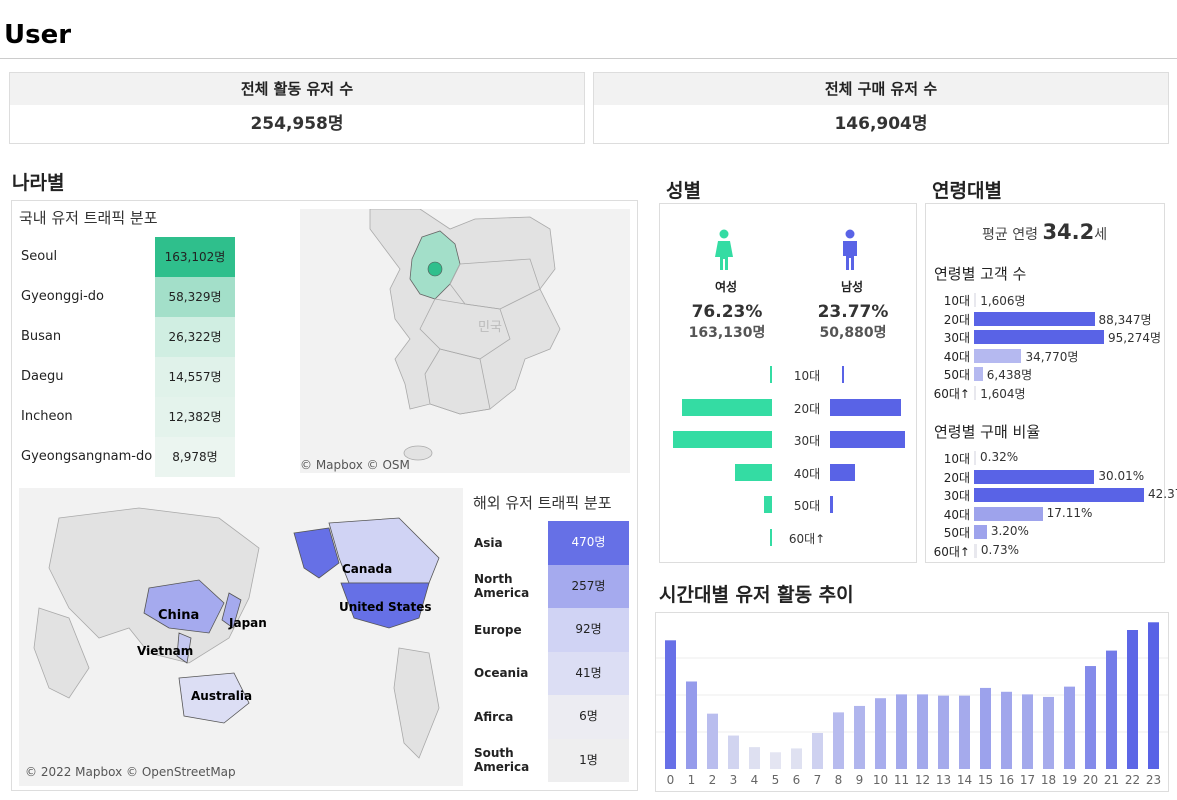 The width and height of the screenshot is (1177, 800). Describe the element at coordinates (498, 629) in the screenshot. I see `region-label: Europe` at that location.